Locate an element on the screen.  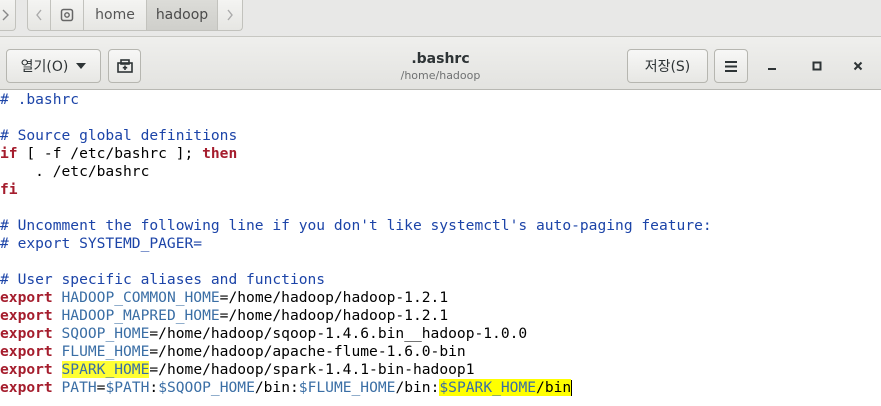
location-bar: home hadoop is located at coordinates (440, 18).